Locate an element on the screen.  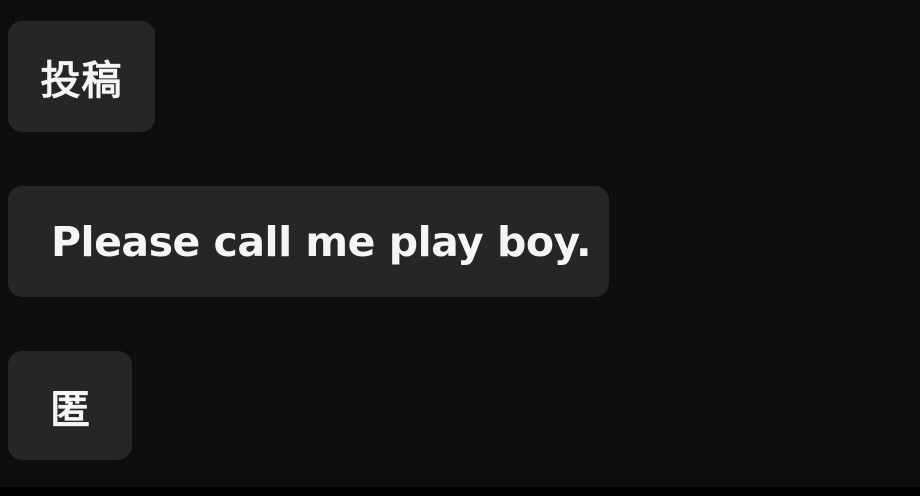
message-bubble-anonymous: 匿 is located at coordinates (70, 405).